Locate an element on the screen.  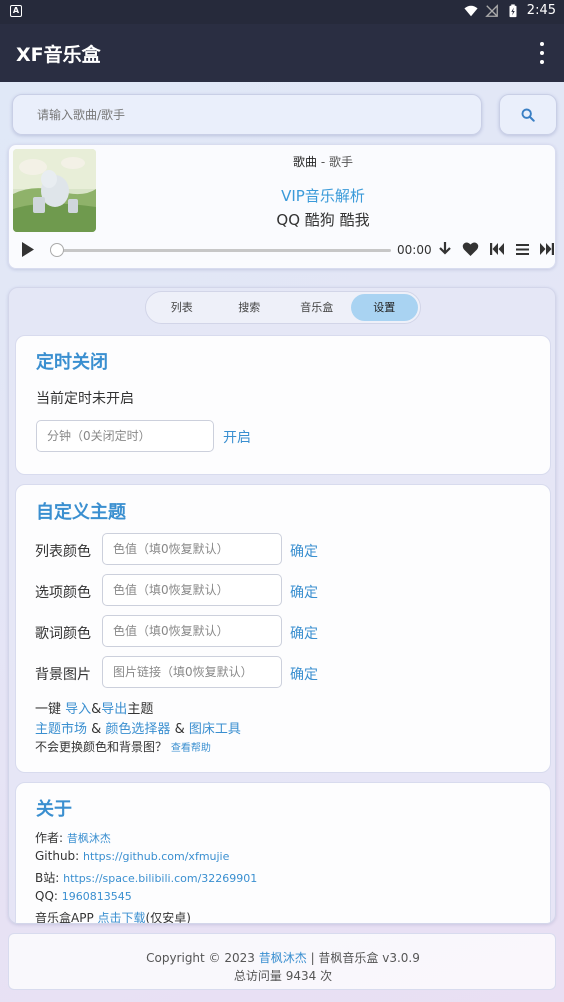
player-controls: 00:00 is located at coordinates (286, 250).